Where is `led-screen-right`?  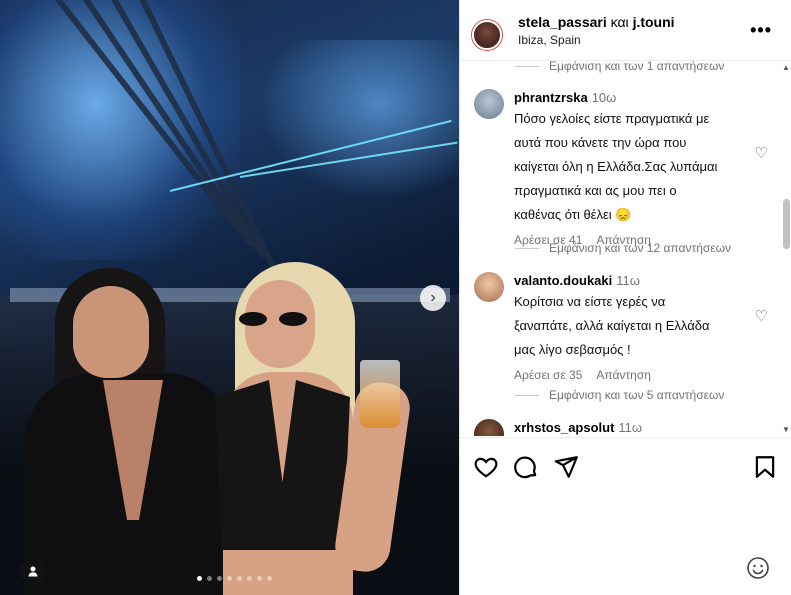 led-screen-right is located at coordinates (359, 120).